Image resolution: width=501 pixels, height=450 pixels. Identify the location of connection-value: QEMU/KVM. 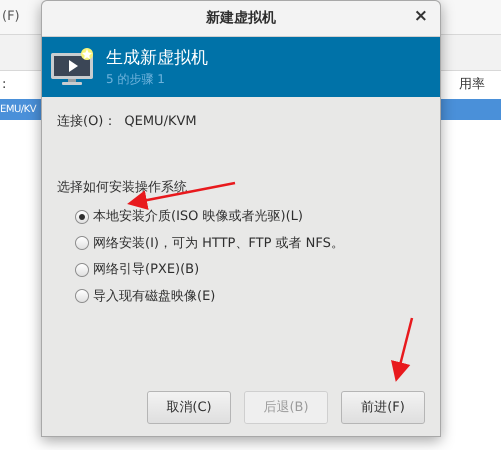
(160, 122).